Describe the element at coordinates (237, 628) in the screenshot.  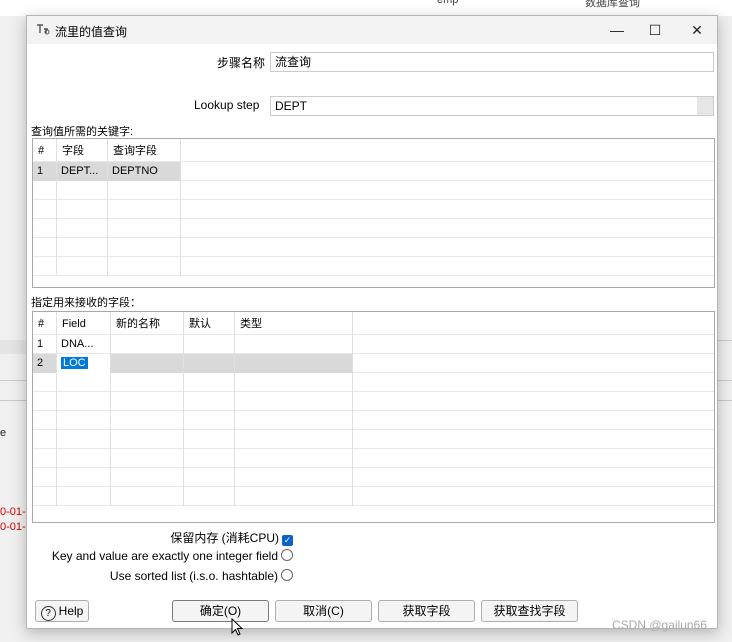
I see `mouse-pointer-icon` at that location.